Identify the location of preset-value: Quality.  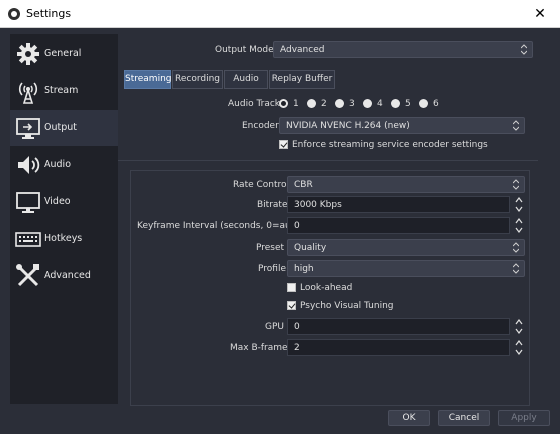
(310, 248).